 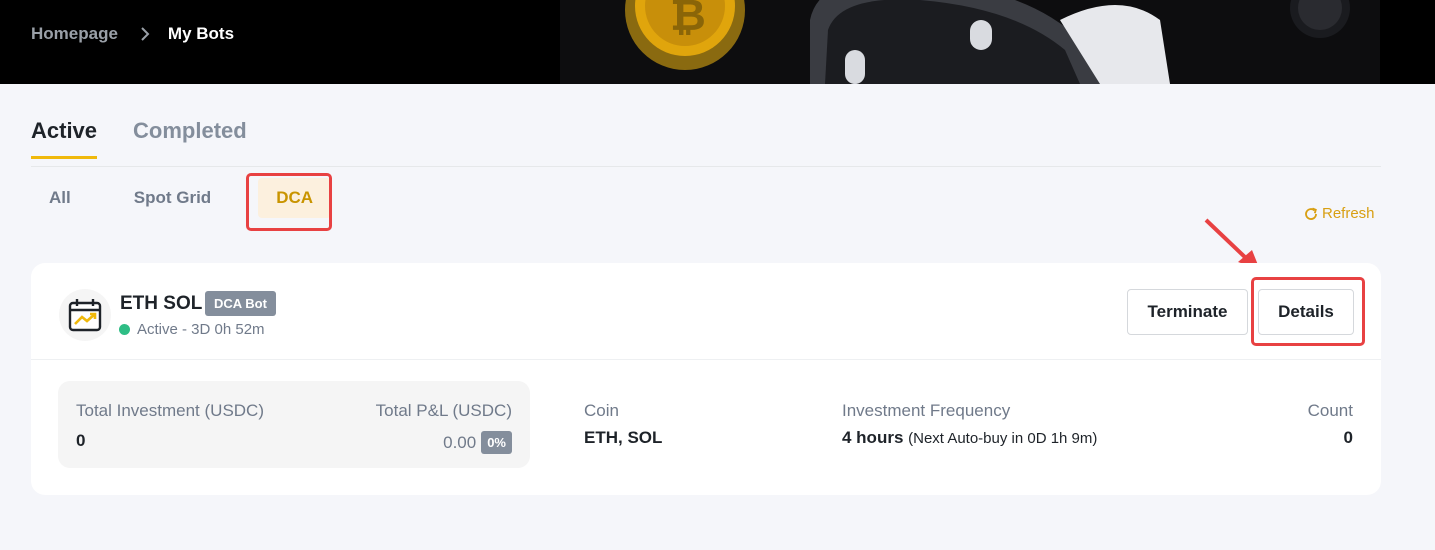 What do you see at coordinates (124, 329) in the screenshot?
I see `status-dot-icon` at bounding box center [124, 329].